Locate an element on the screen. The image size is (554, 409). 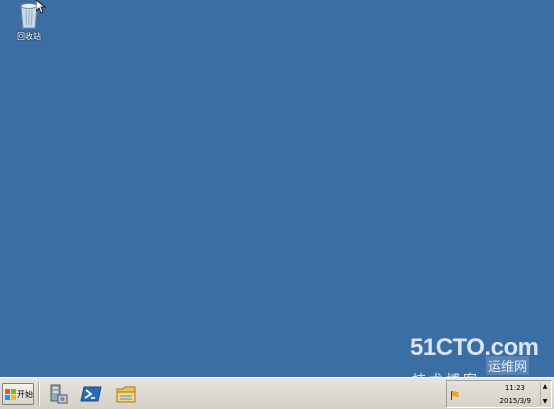
watermark-side-text: 运维网 is located at coordinates (508, 365).